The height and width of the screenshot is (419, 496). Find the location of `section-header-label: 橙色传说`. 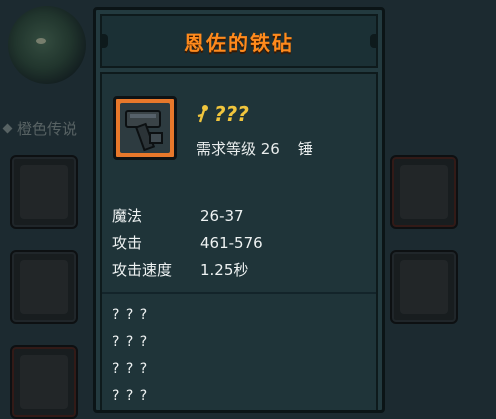

section-header-label: 橙色传说 is located at coordinates (47, 129).